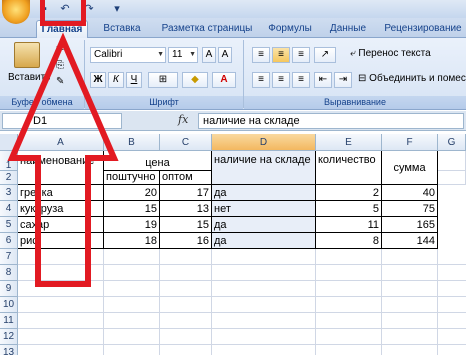 This screenshot has height=355, width=466. I want to click on cell-f3: 40, so click(410, 193).